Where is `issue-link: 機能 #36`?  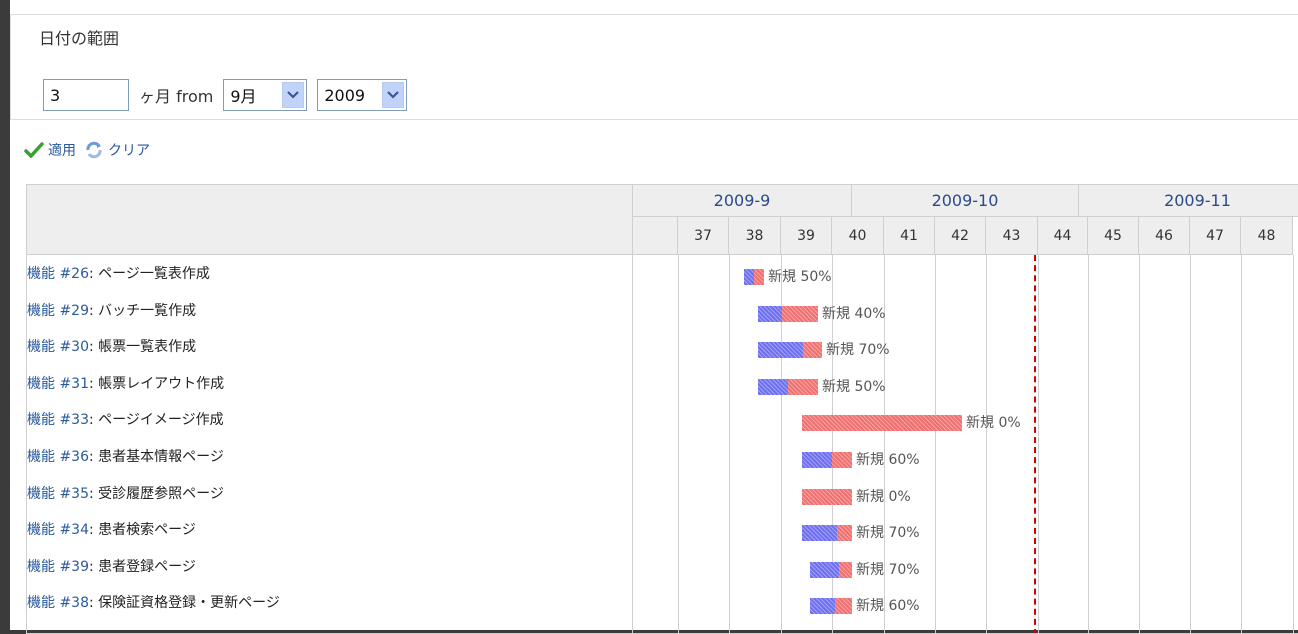 issue-link: 機能 #36 is located at coordinates (58, 456).